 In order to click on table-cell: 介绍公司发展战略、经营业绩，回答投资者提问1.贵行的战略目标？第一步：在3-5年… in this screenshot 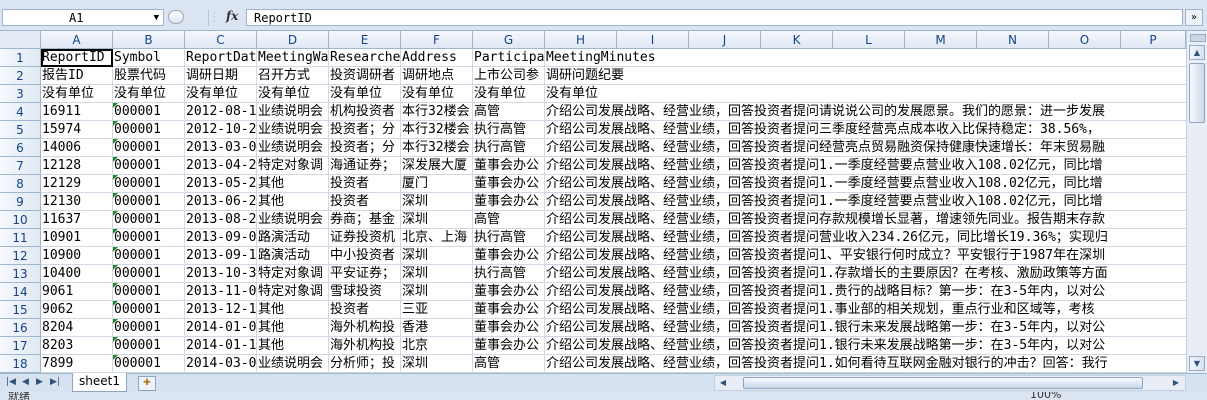, I will do `click(865, 292)`.